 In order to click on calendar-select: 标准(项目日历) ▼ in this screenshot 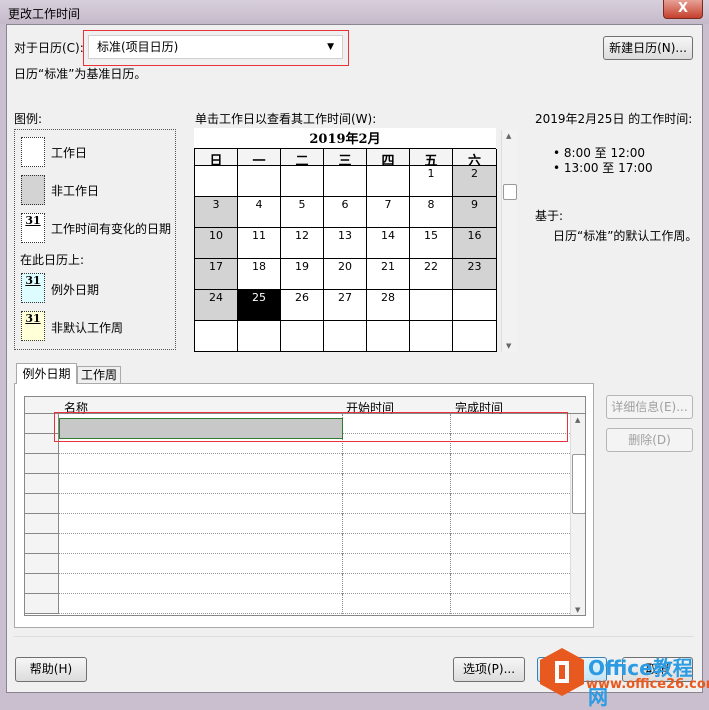, I will do `click(215, 47)`.